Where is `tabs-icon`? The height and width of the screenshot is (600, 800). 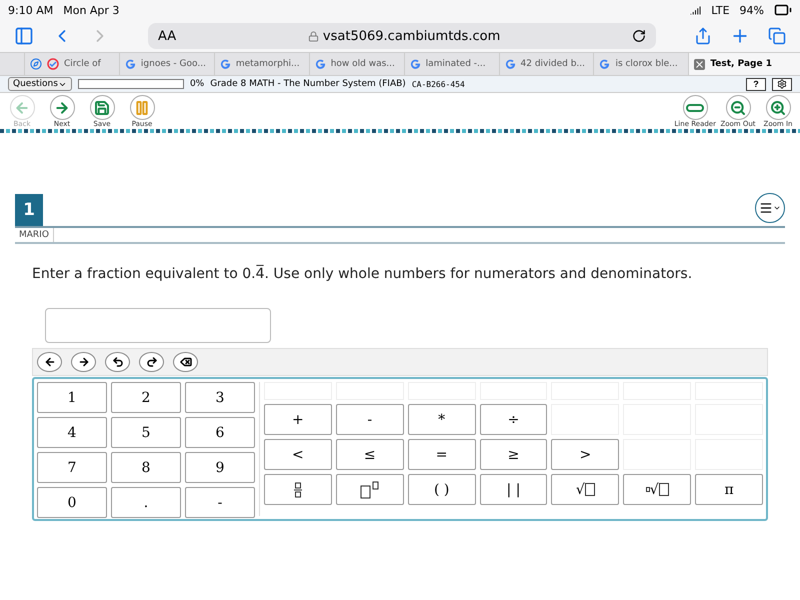 tabs-icon is located at coordinates (777, 36).